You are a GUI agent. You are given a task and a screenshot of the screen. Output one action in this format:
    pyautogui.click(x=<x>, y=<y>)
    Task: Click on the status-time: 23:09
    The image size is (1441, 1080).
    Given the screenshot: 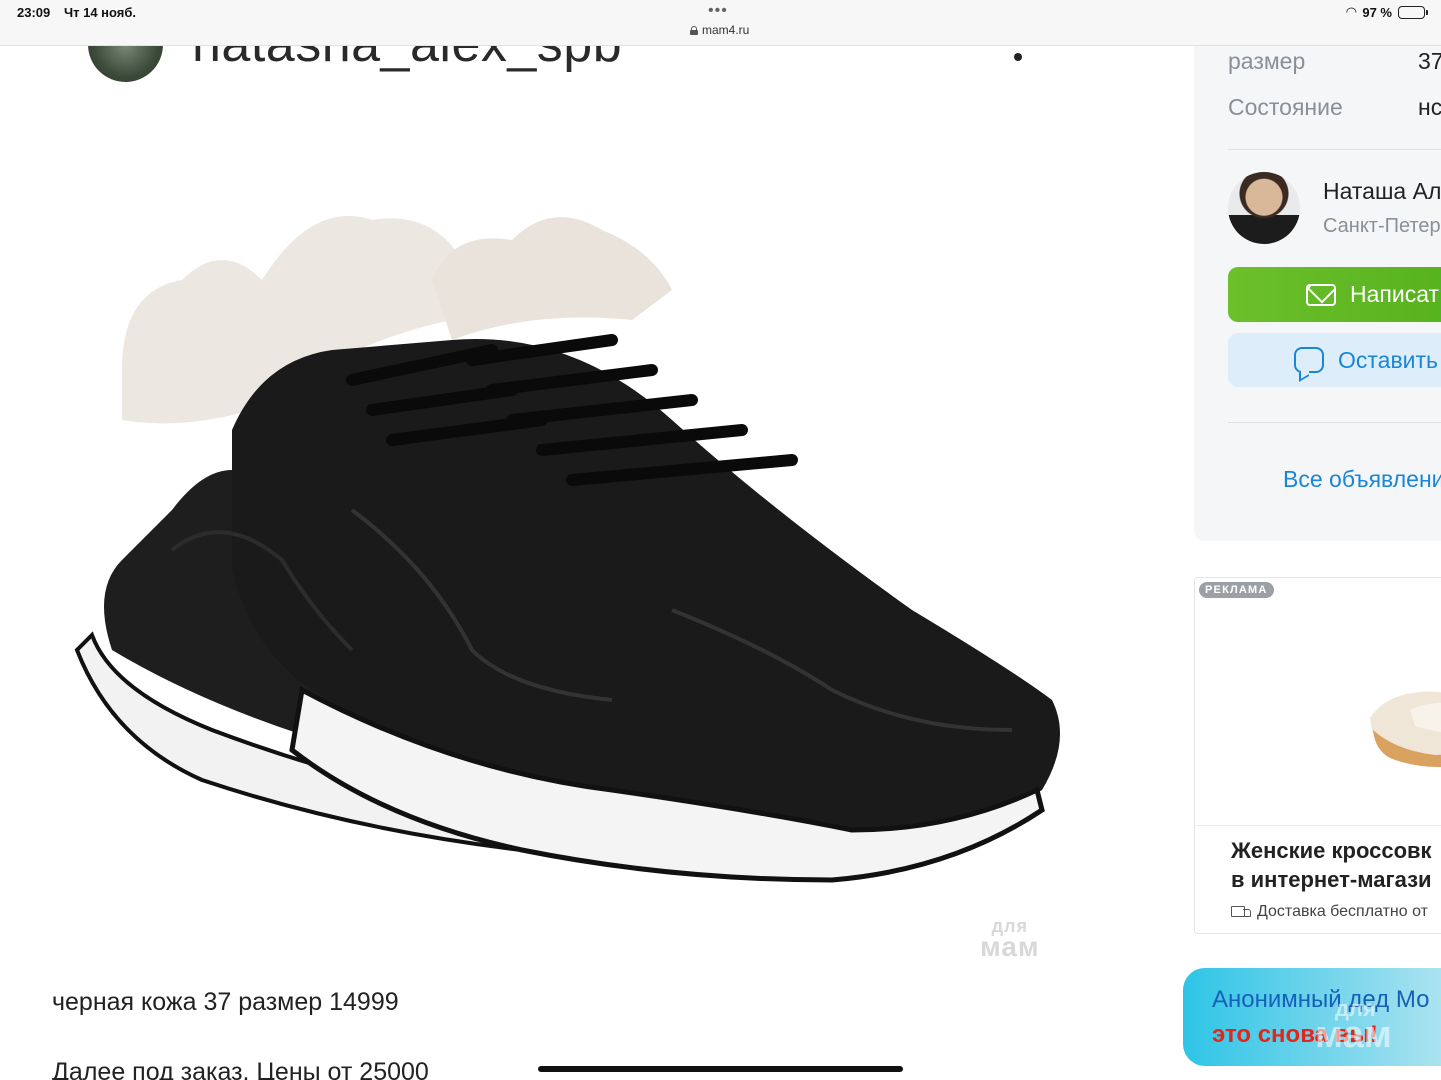 What is the action you would take?
    pyautogui.click(x=34, y=12)
    